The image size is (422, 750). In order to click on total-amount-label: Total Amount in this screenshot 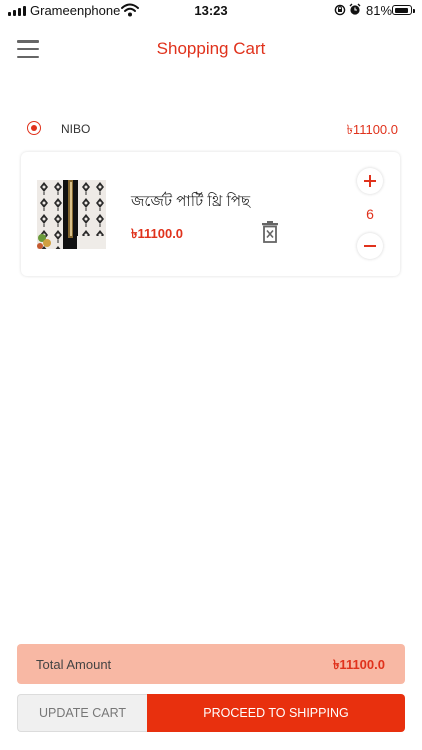, I will do `click(74, 664)`.